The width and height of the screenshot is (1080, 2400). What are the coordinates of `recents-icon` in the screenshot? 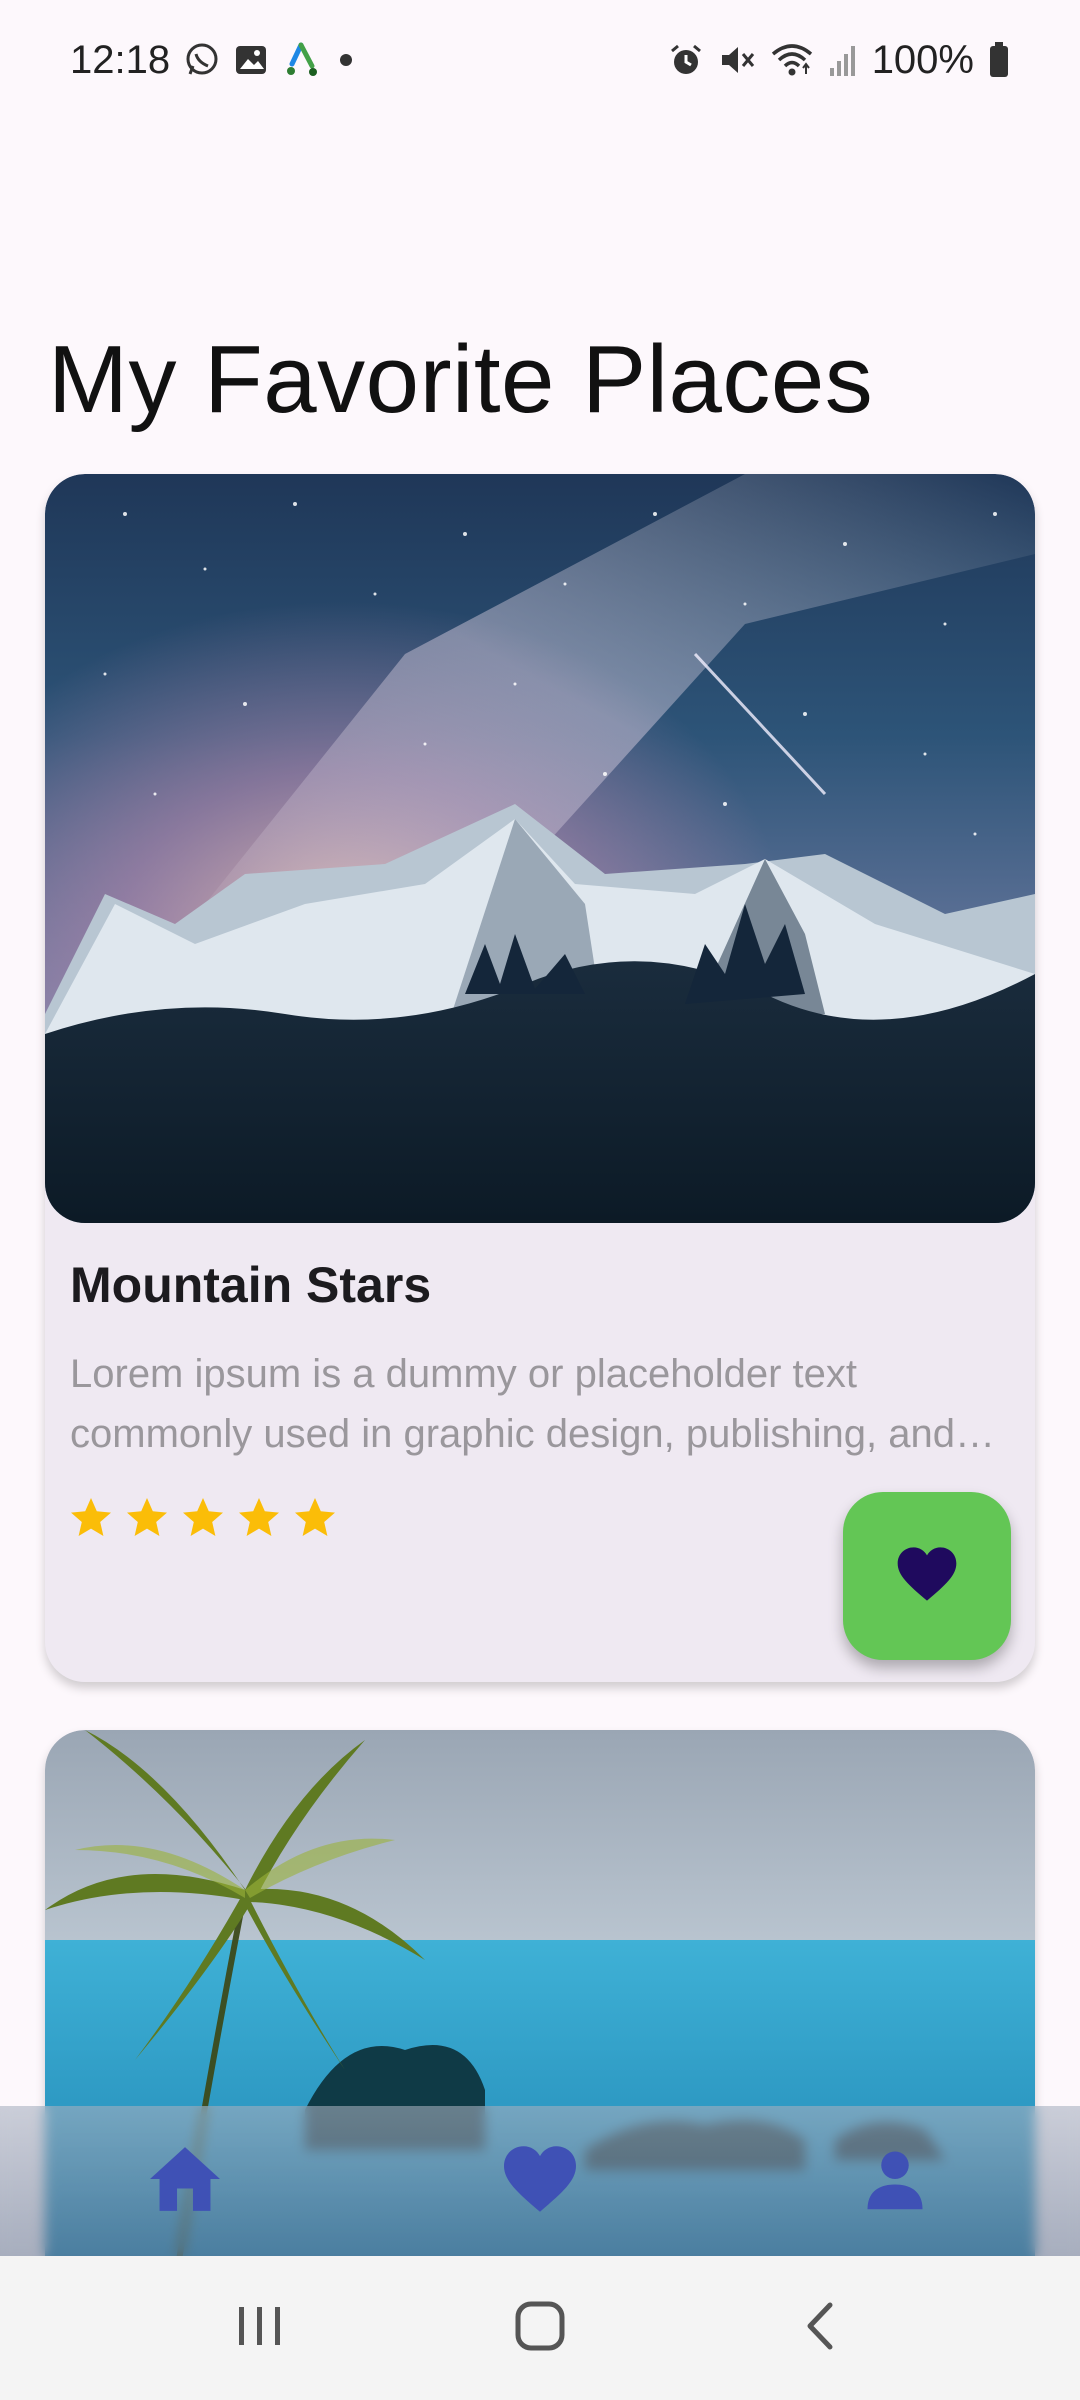 It's located at (260, 2328).